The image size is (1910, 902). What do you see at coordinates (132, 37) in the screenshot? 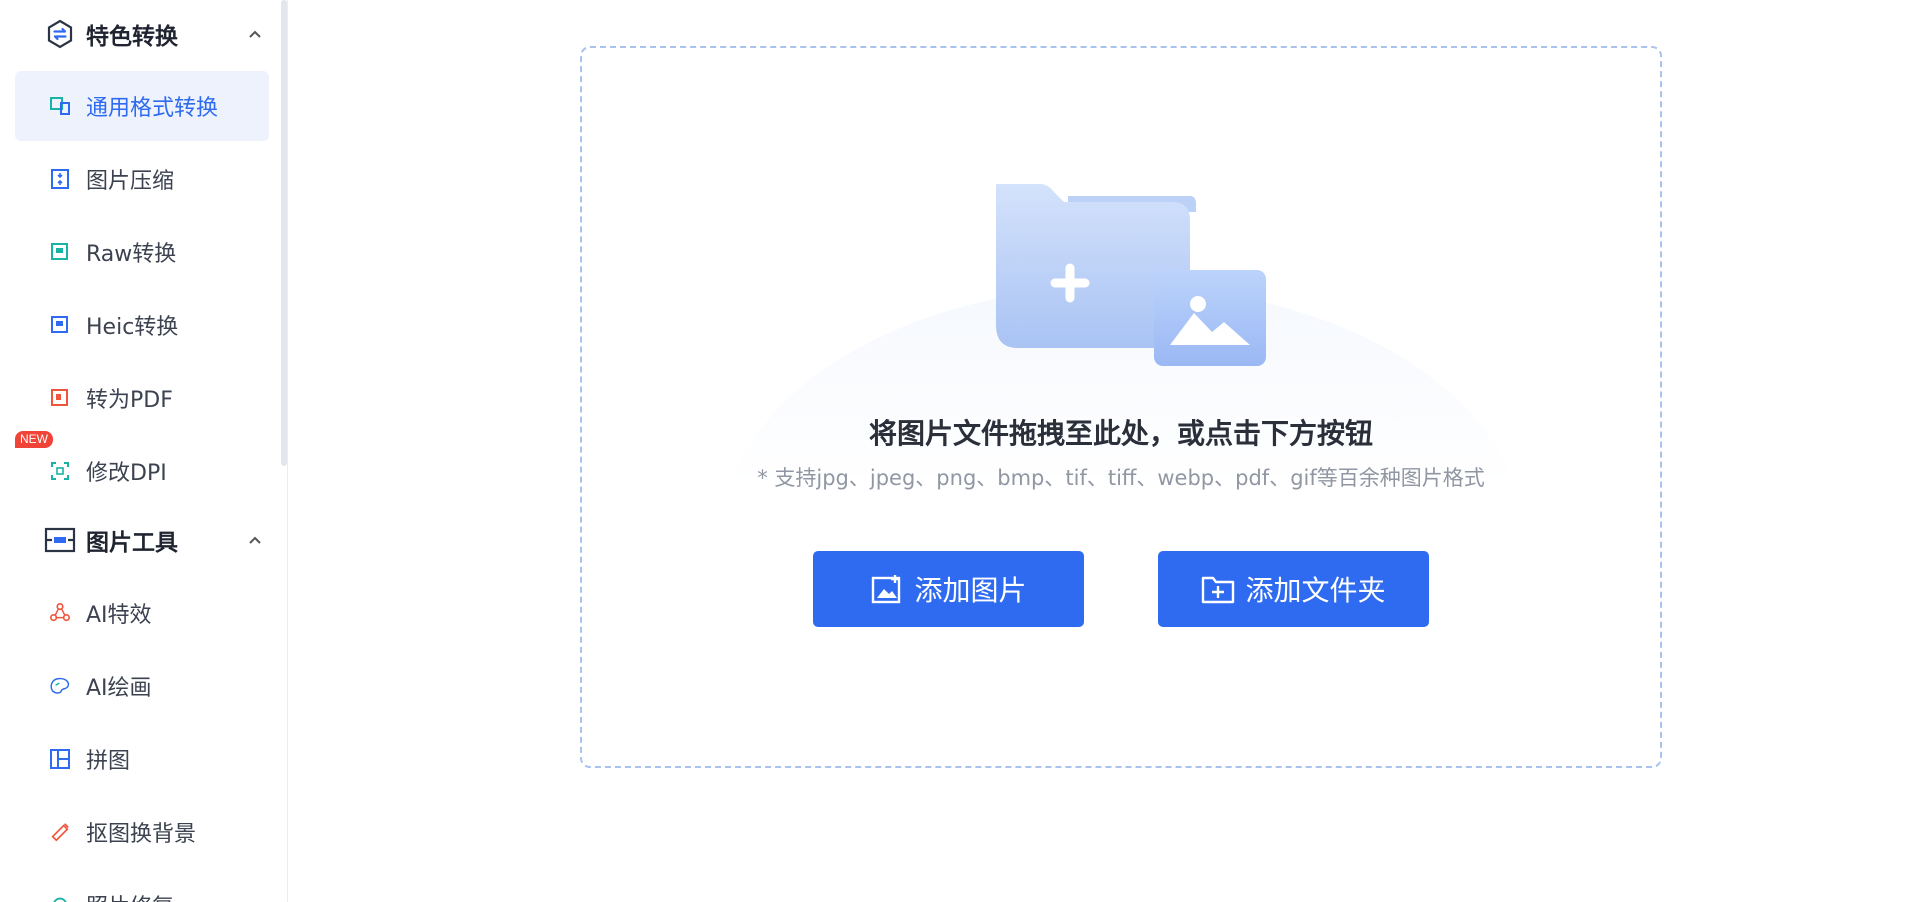
I see `group-label: 特色转换` at bounding box center [132, 37].